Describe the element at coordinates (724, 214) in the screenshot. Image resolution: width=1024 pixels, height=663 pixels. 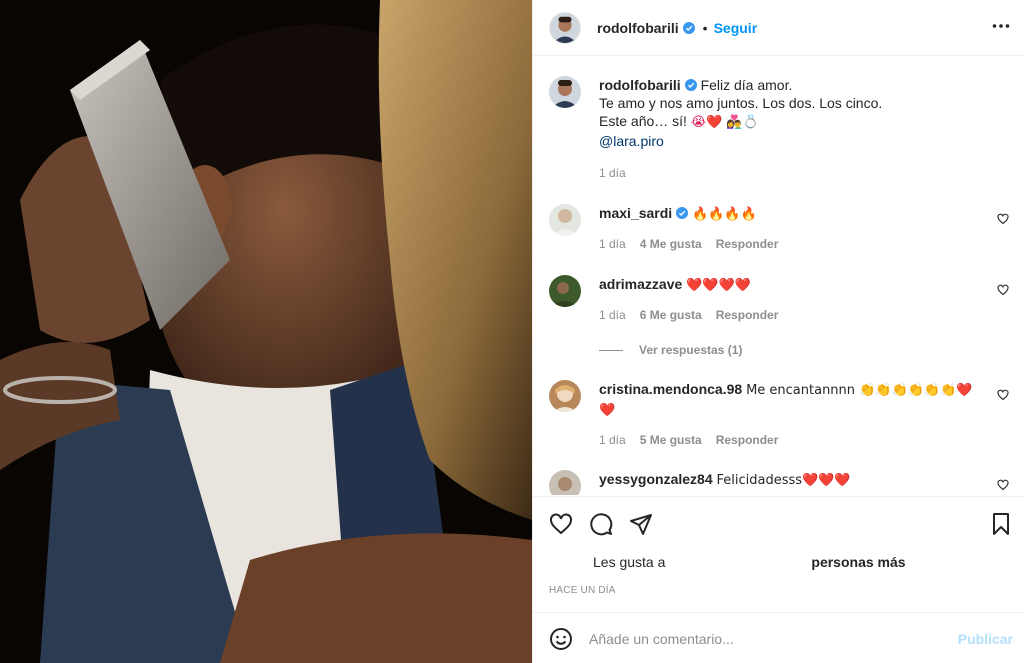
I see `comment-text: 🔥🔥🔥🔥` at that location.